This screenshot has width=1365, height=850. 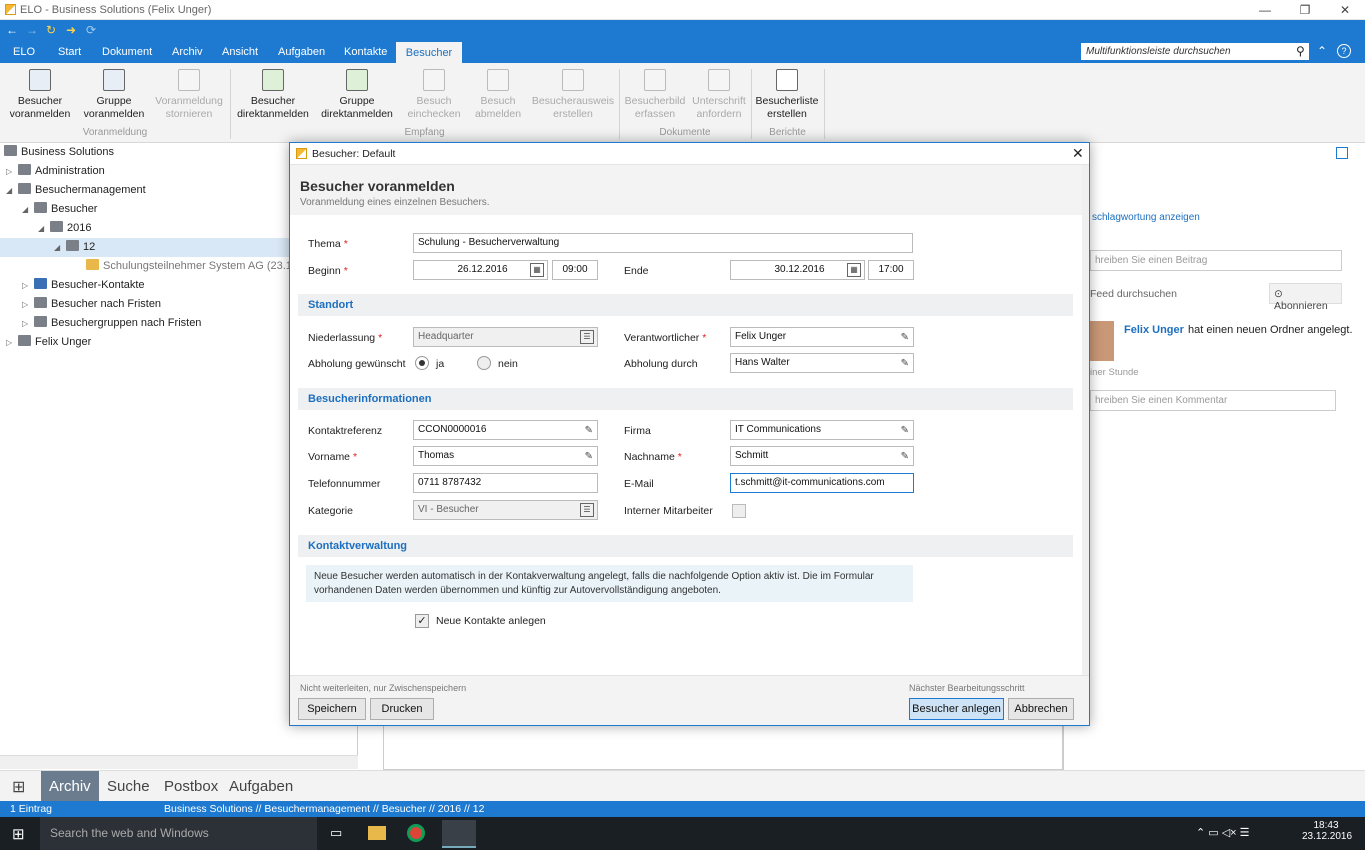 What do you see at coordinates (505, 483) in the screenshot?
I see `telefon-input: 0711 8787432` at bounding box center [505, 483].